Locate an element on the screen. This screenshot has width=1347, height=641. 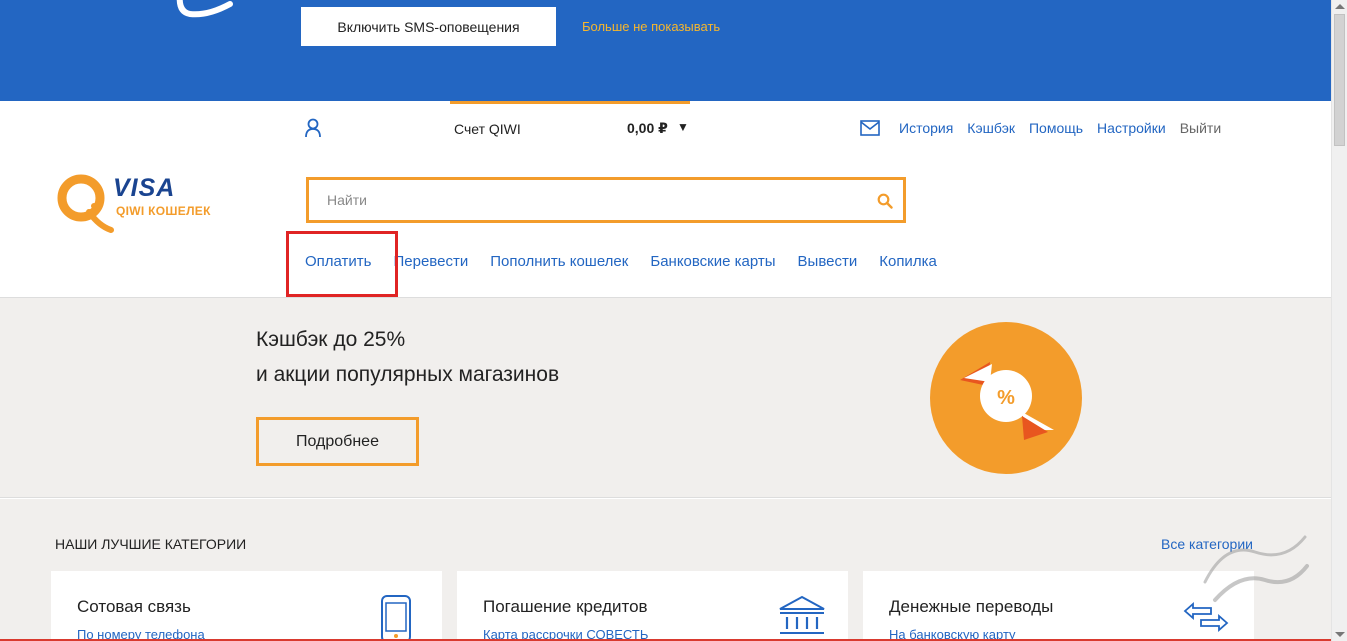
card-title: Денежные переводы is located at coordinates (971, 606).